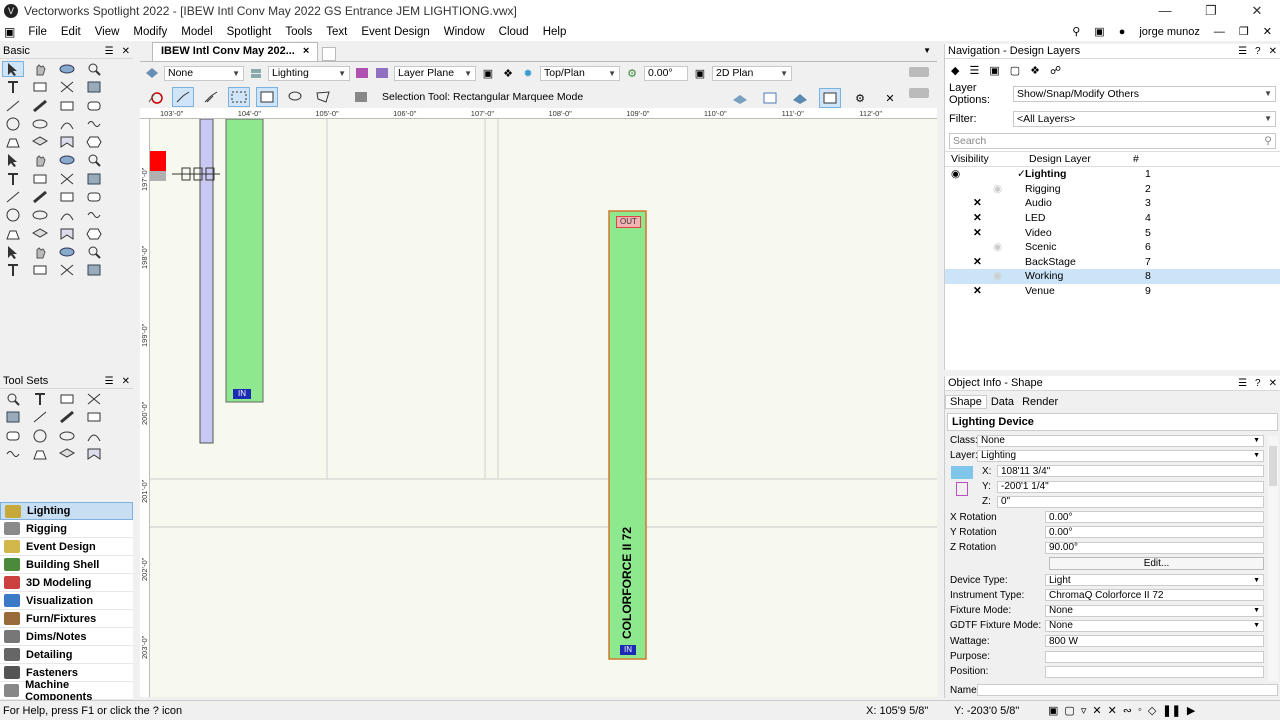 The height and width of the screenshot is (720, 1280). I want to click on oi-scrollbar, so click(1273, 558).